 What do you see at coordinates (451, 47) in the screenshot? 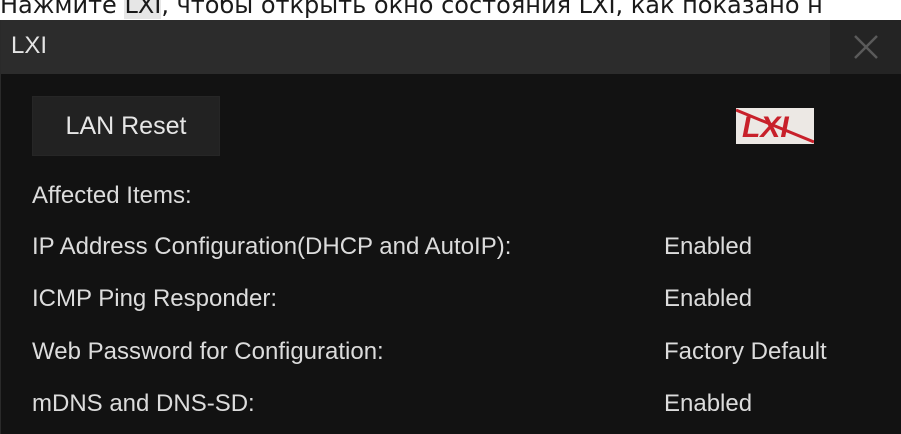
I see `dialog-titlebar: LXI` at bounding box center [451, 47].